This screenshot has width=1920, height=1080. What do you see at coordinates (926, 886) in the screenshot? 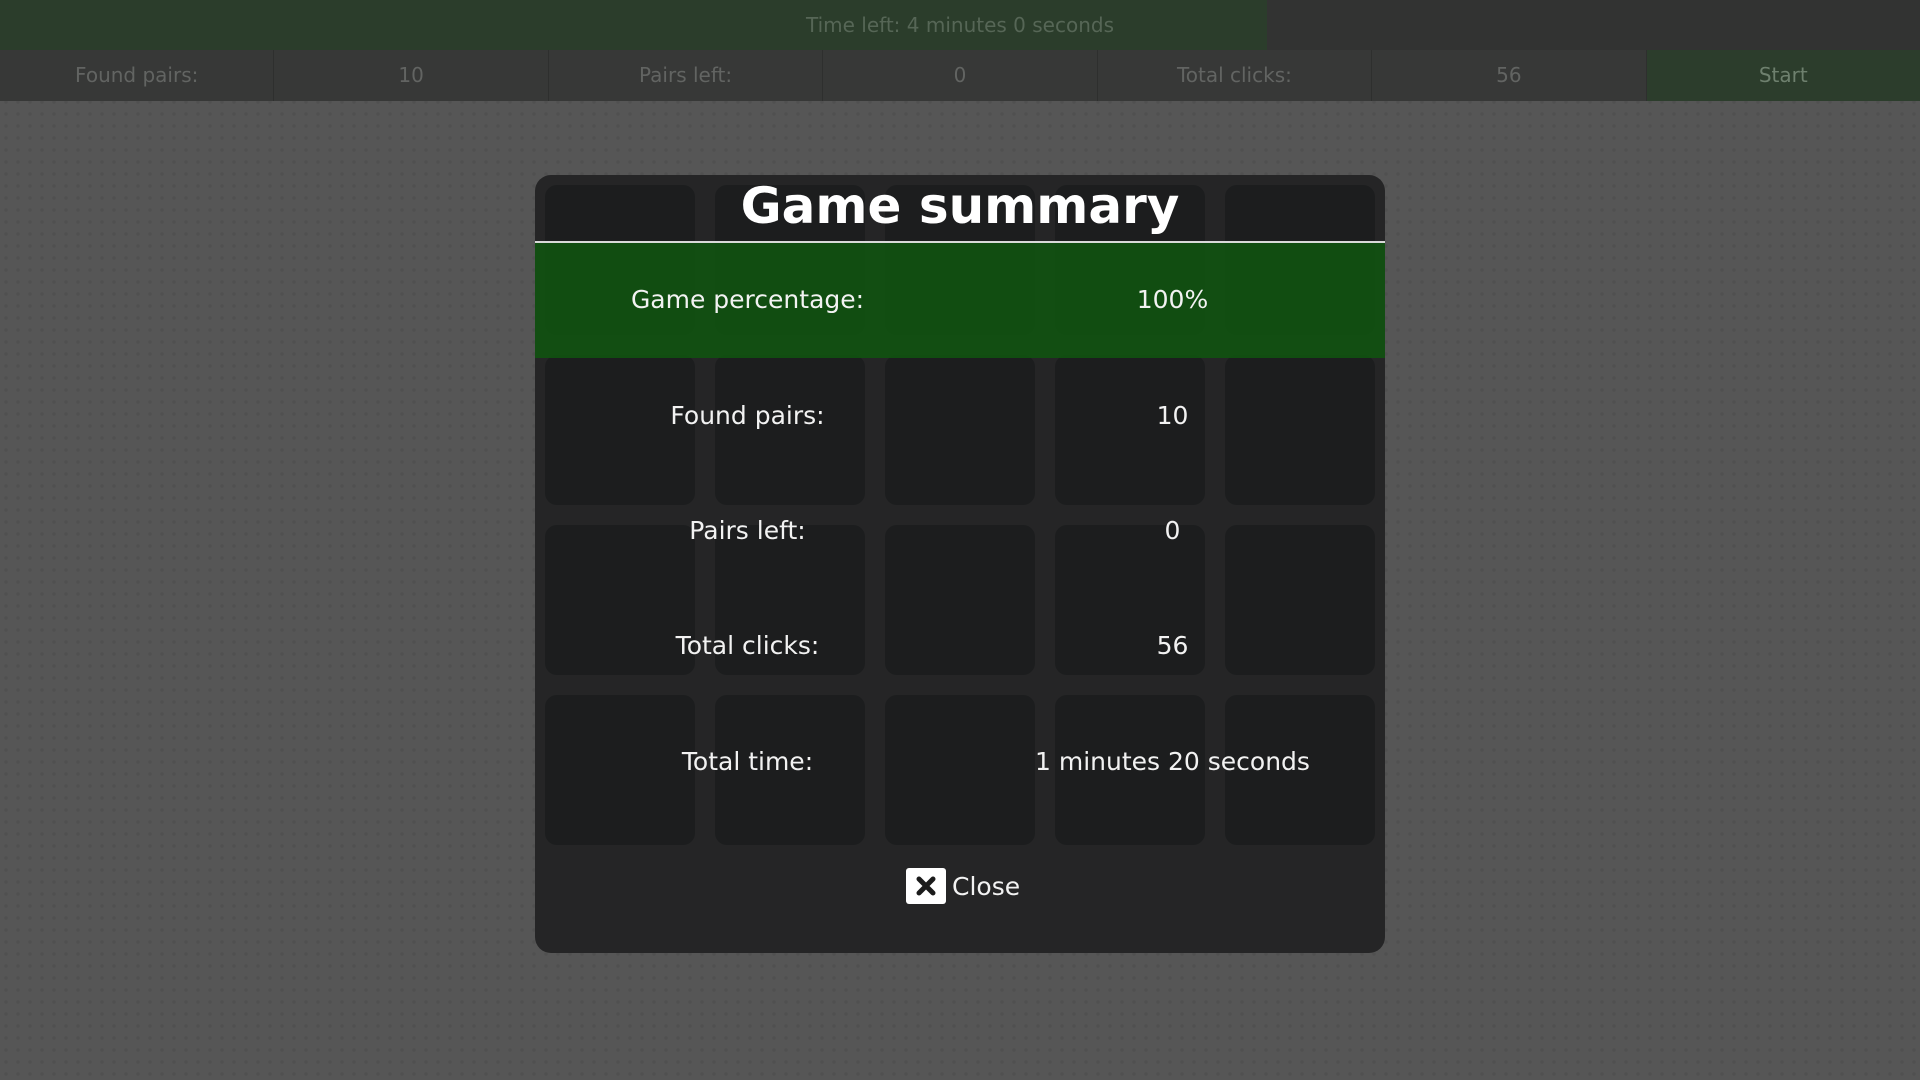
I see `close-icon` at bounding box center [926, 886].